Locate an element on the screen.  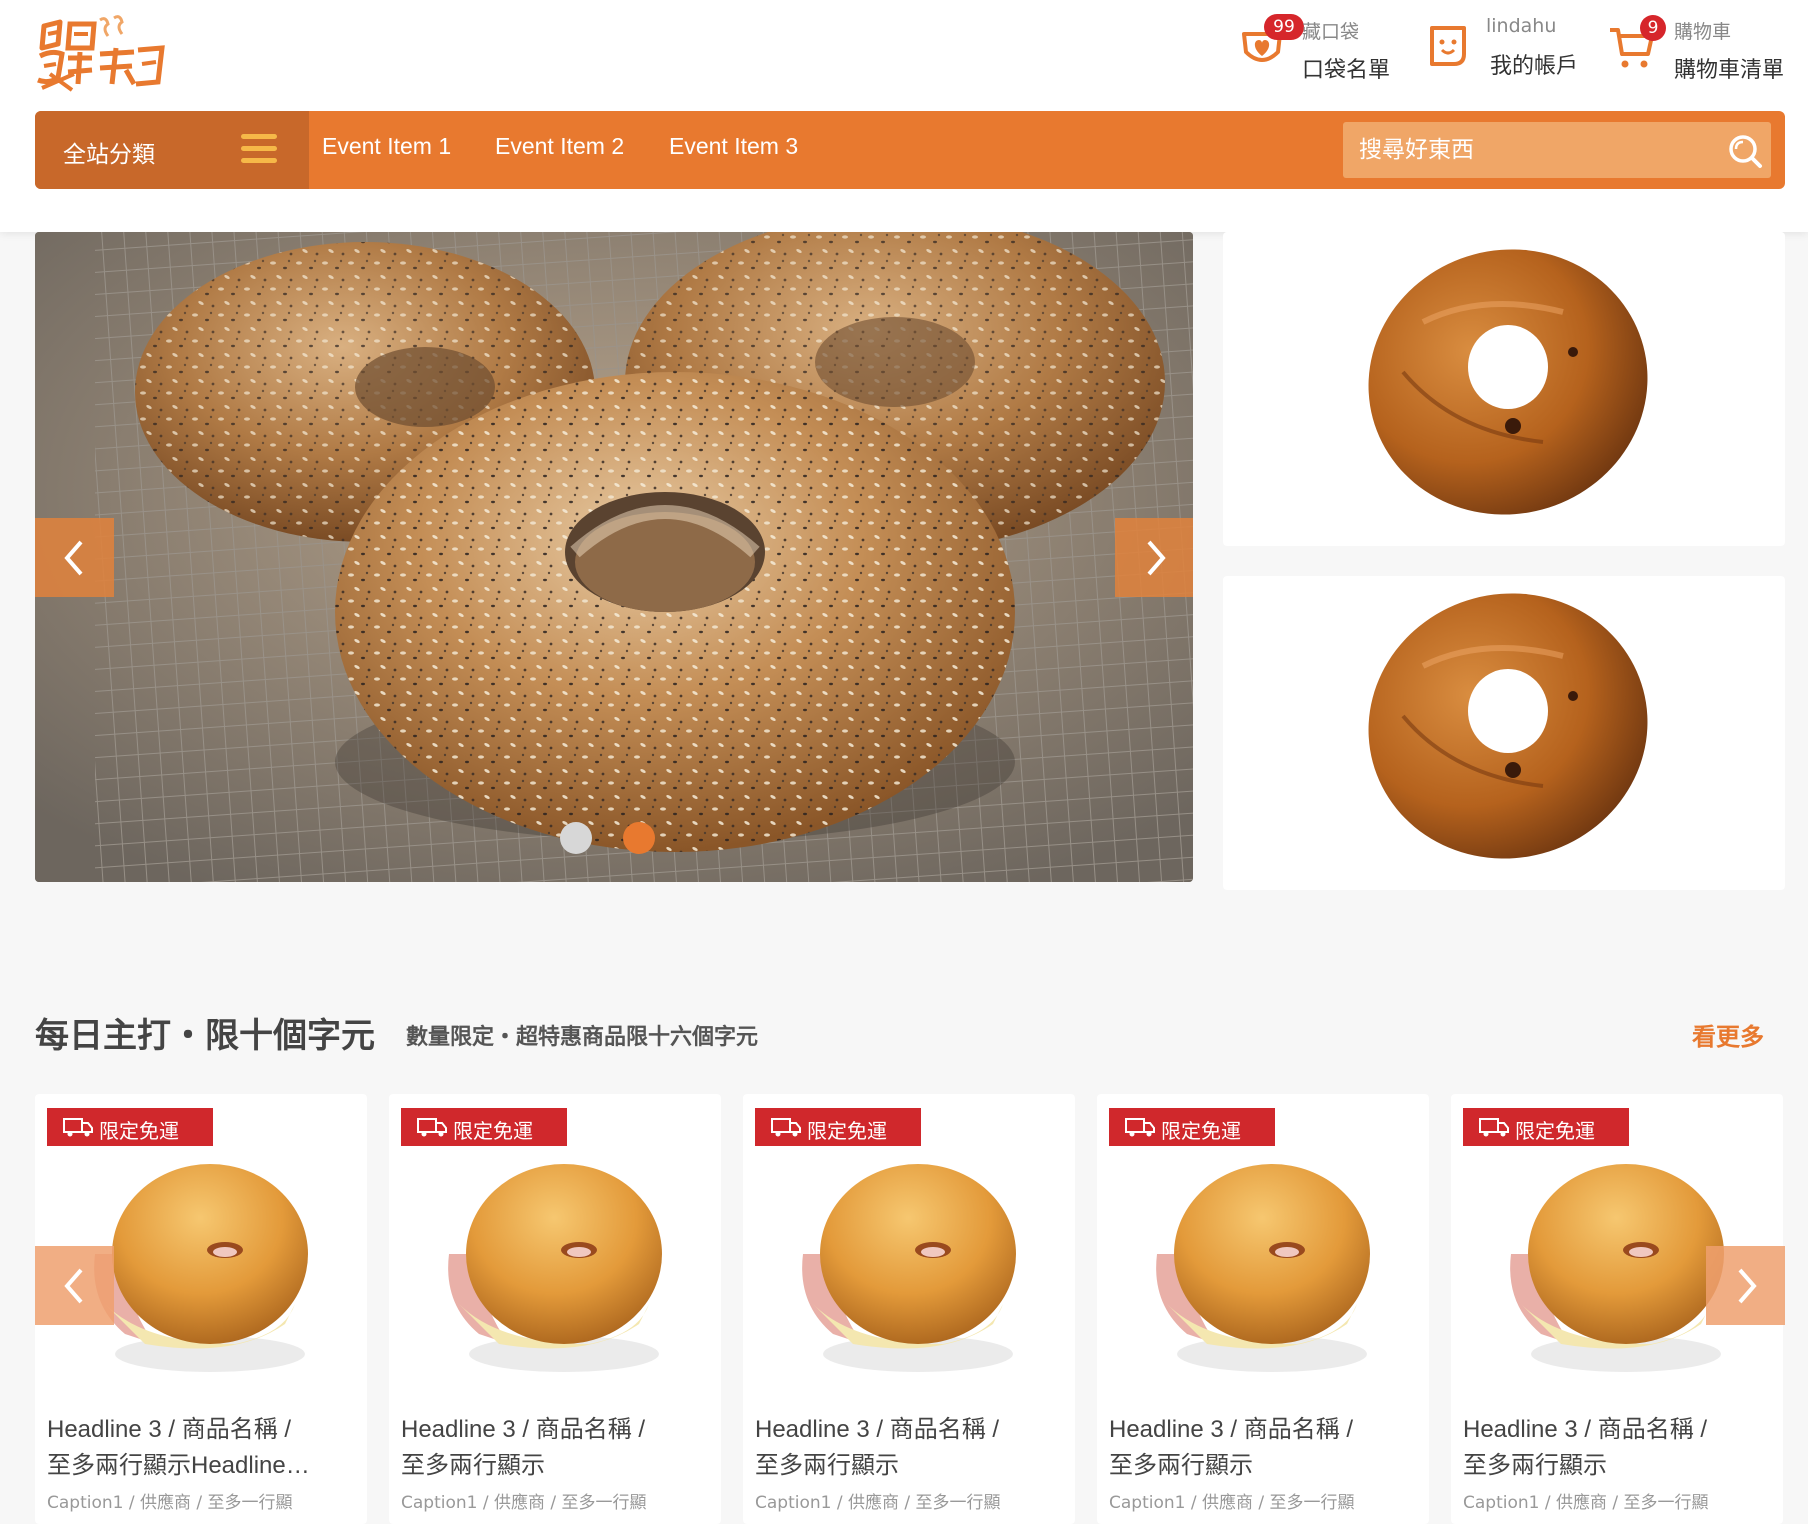
pocket-small-label: 藏口袋 is located at coordinates (1331, 32).